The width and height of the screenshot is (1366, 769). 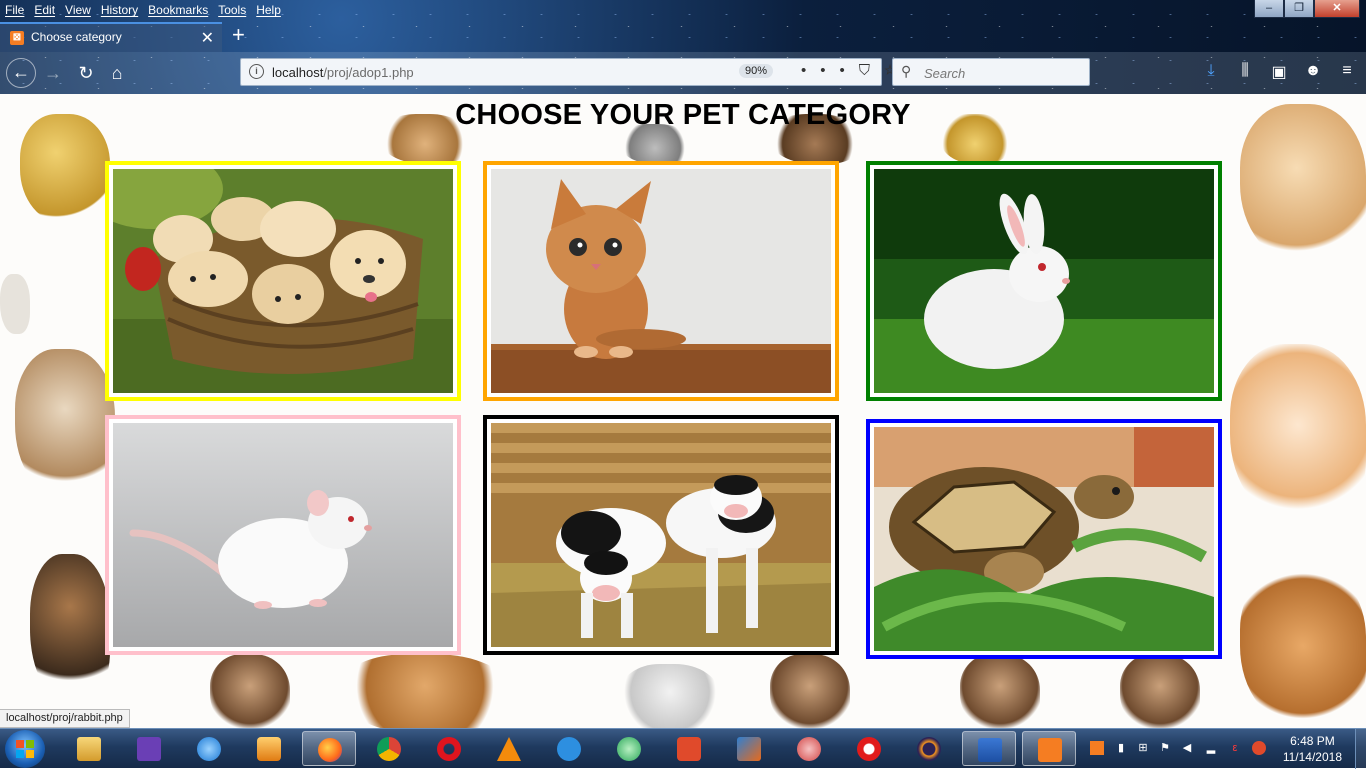 I want to click on rat-illustration, so click(x=283, y=535).